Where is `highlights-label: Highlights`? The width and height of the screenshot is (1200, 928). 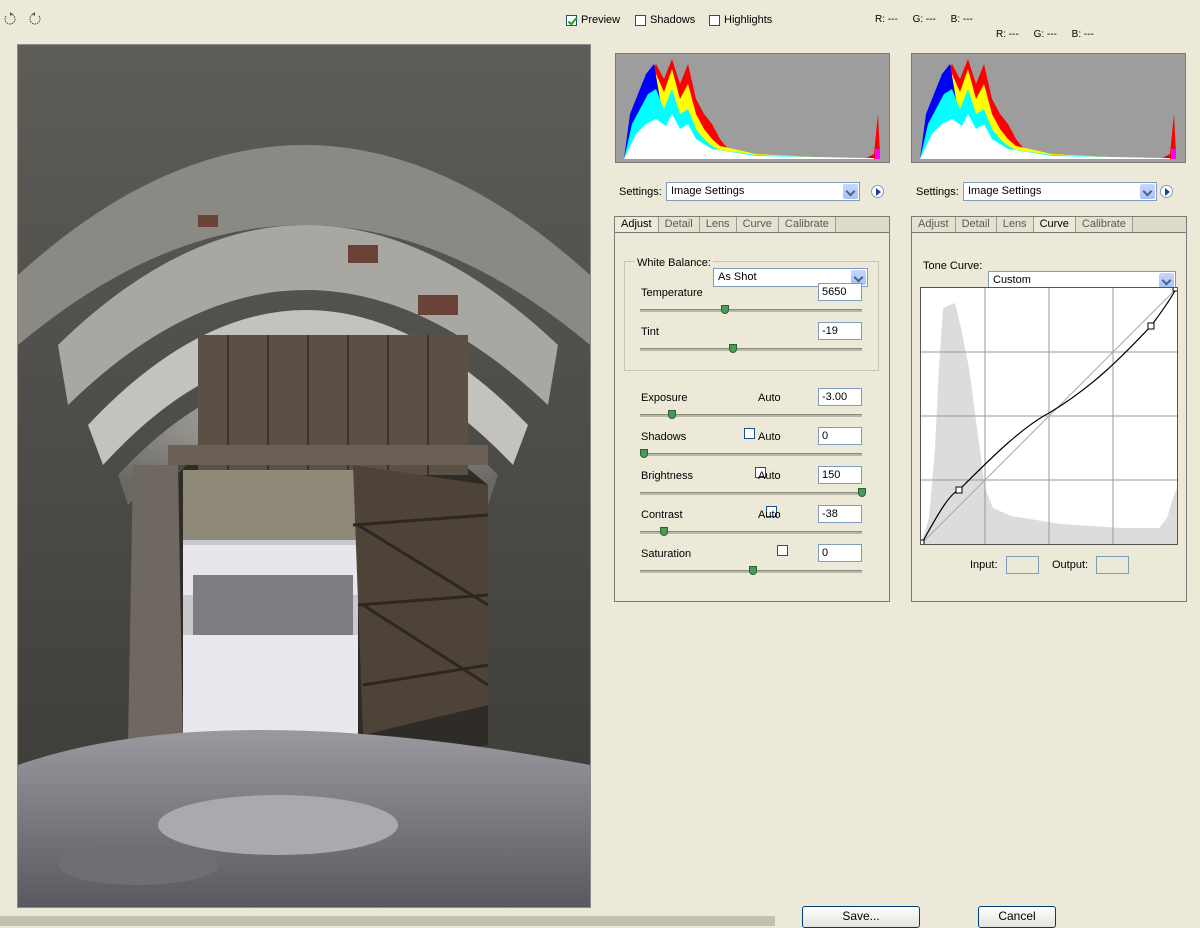
highlights-label: Highlights is located at coordinates (748, 20).